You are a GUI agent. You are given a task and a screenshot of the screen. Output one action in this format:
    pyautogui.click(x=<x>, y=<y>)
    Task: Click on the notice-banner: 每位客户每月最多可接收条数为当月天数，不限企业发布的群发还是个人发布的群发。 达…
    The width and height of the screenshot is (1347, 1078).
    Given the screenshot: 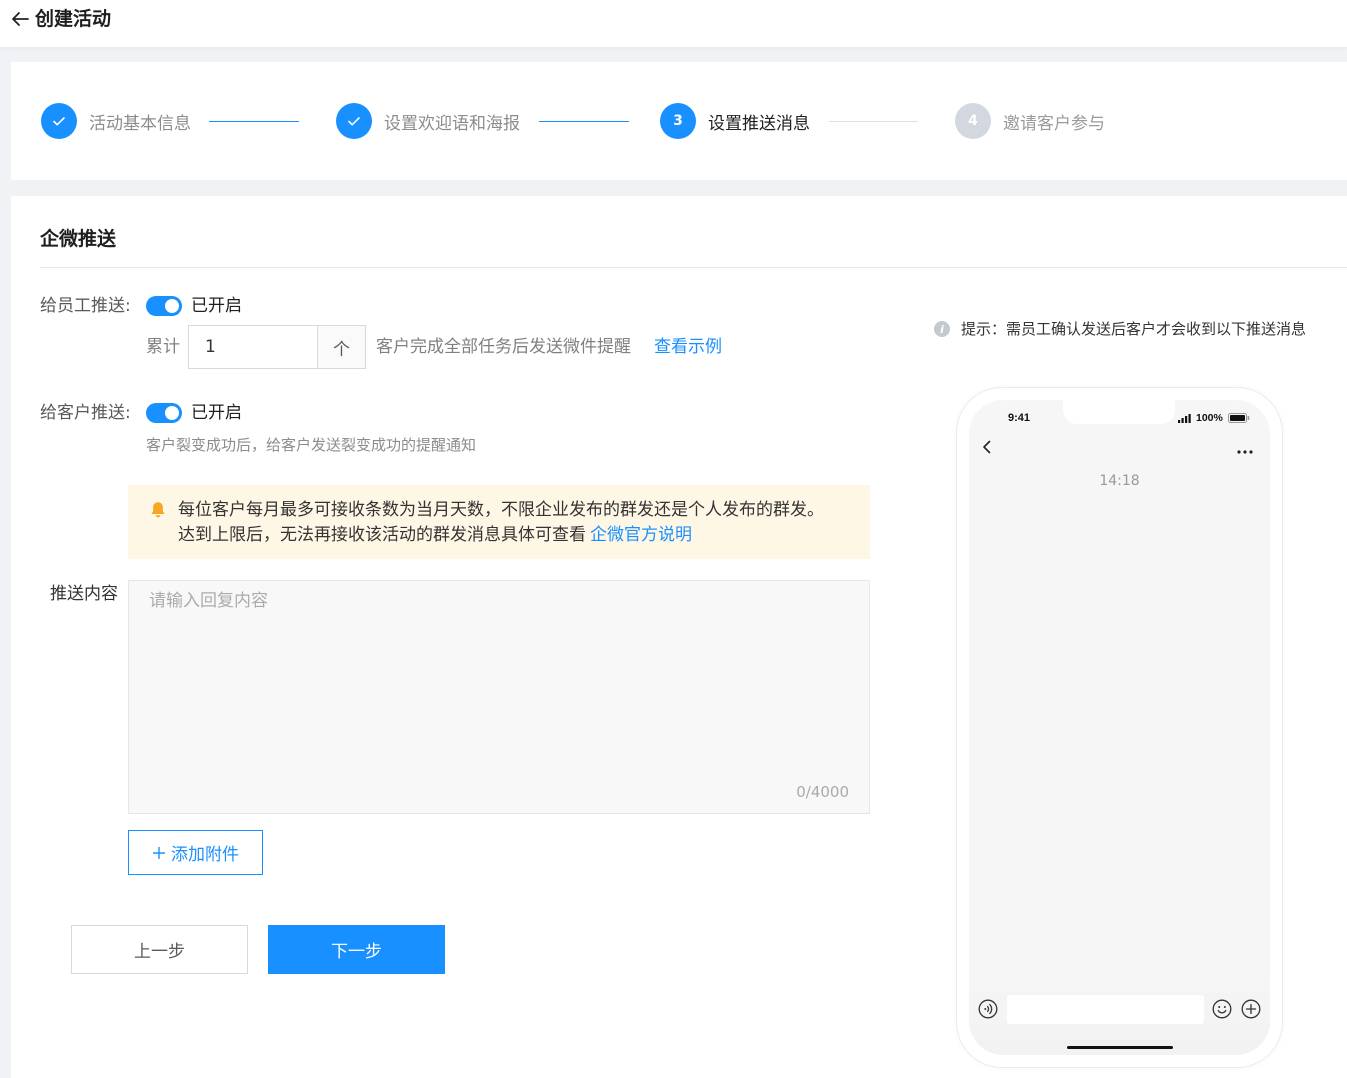 What is the action you would take?
    pyautogui.click(x=499, y=522)
    